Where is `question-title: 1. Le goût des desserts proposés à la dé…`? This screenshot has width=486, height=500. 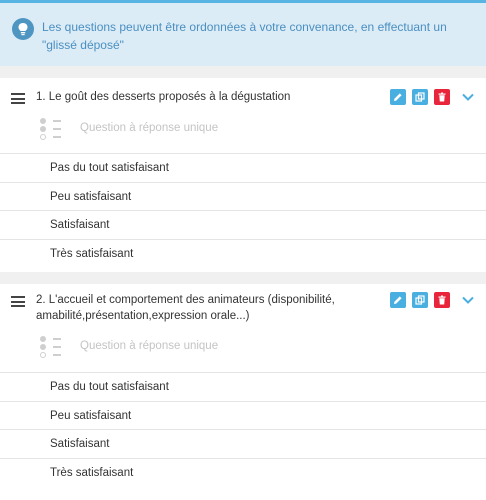 question-title: 1. Le goût des desserts proposés à la dé… is located at coordinates (163, 97).